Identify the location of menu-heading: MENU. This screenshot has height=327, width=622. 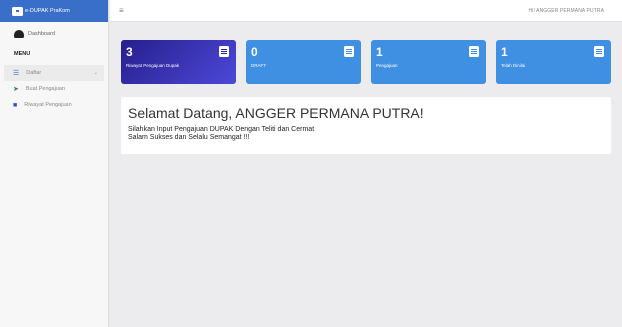
(22, 54).